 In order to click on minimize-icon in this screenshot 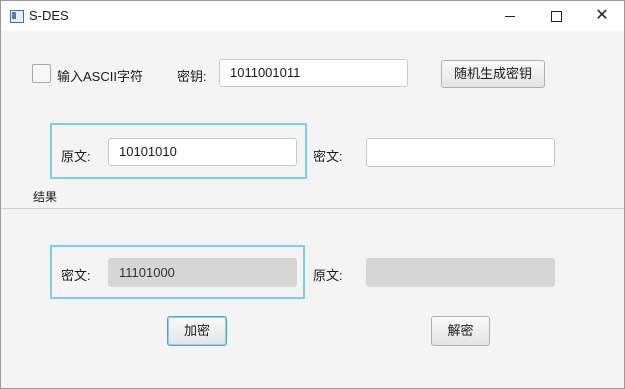, I will do `click(510, 16)`.